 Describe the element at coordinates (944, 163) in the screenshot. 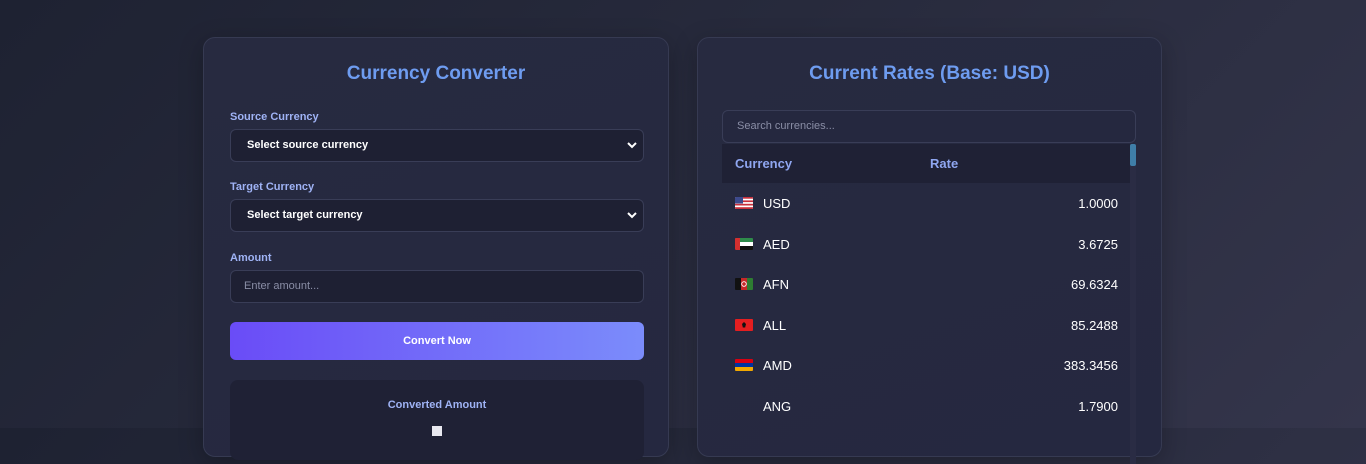

I see `column-header-rate: Rate` at that location.